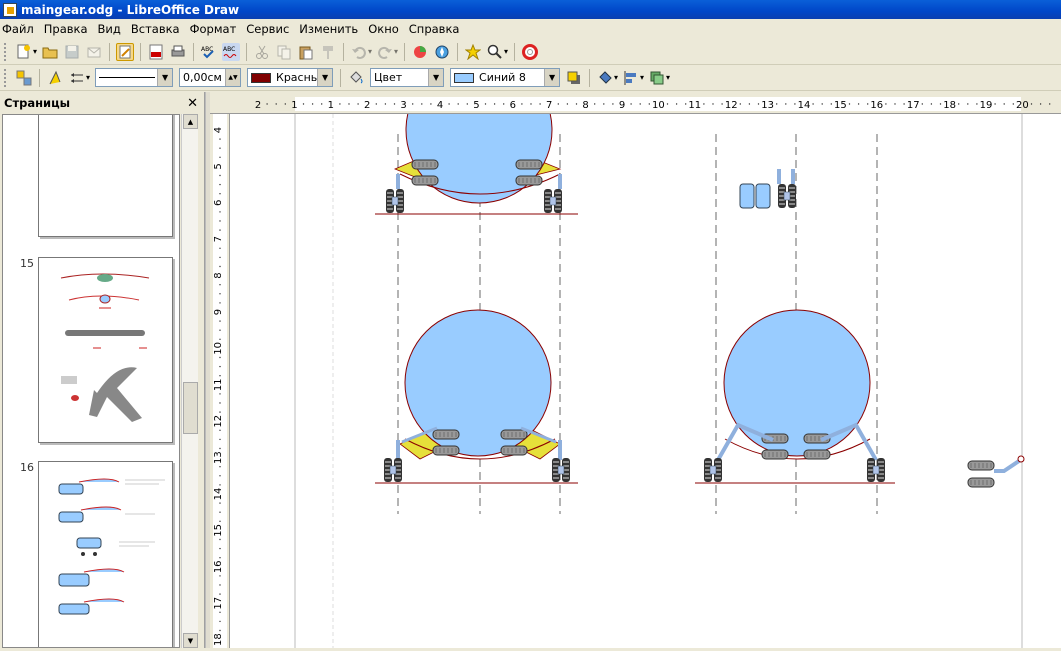  What do you see at coordinates (218, 566) in the screenshot?
I see `ruler-label: 16` at bounding box center [218, 566].